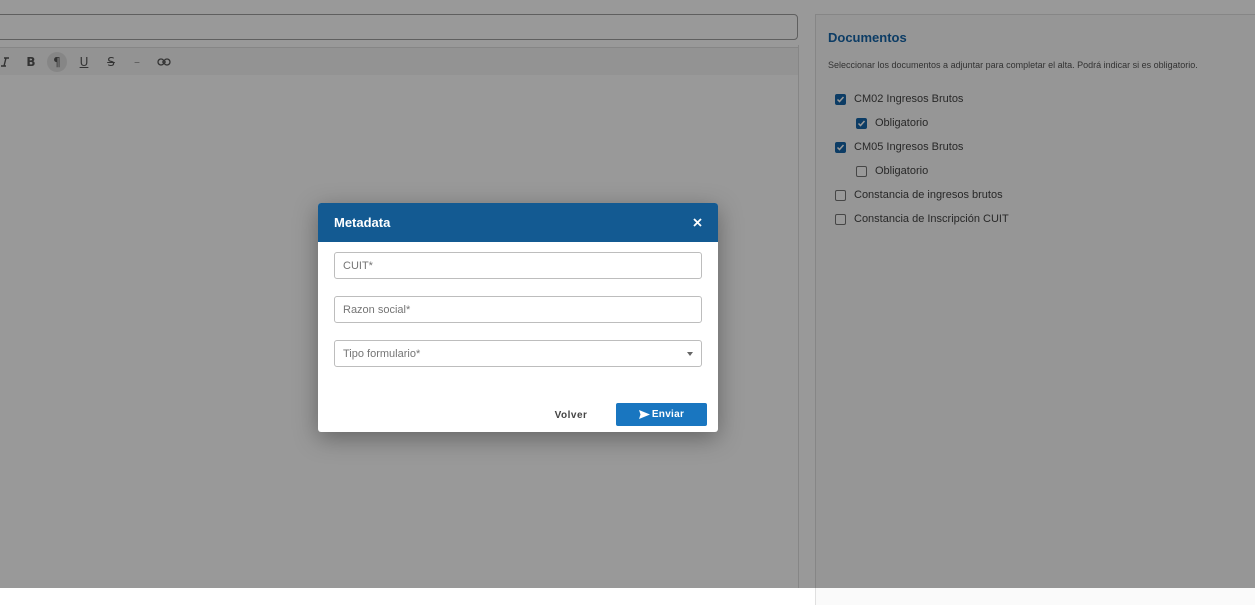 Image resolution: width=1255 pixels, height=605 pixels. What do you see at coordinates (358, 265) in the screenshot?
I see `cuit-placeholder: CUIT*` at bounding box center [358, 265].